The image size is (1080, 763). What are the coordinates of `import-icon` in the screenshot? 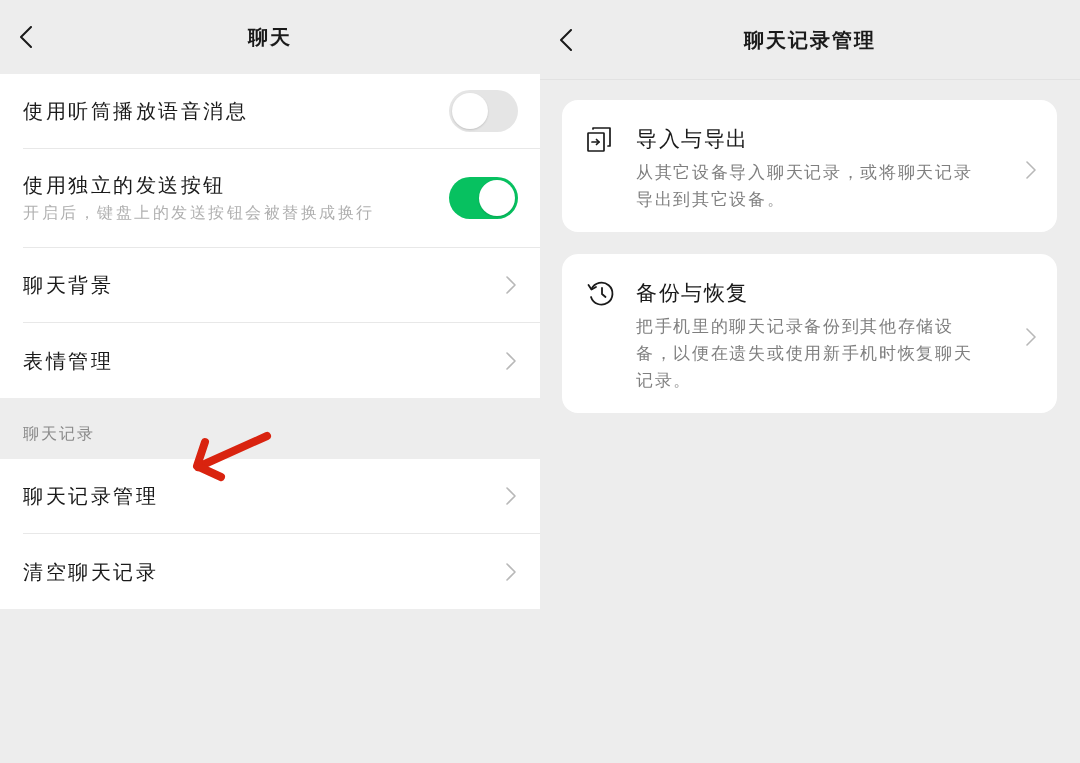 It's located at (599, 139).